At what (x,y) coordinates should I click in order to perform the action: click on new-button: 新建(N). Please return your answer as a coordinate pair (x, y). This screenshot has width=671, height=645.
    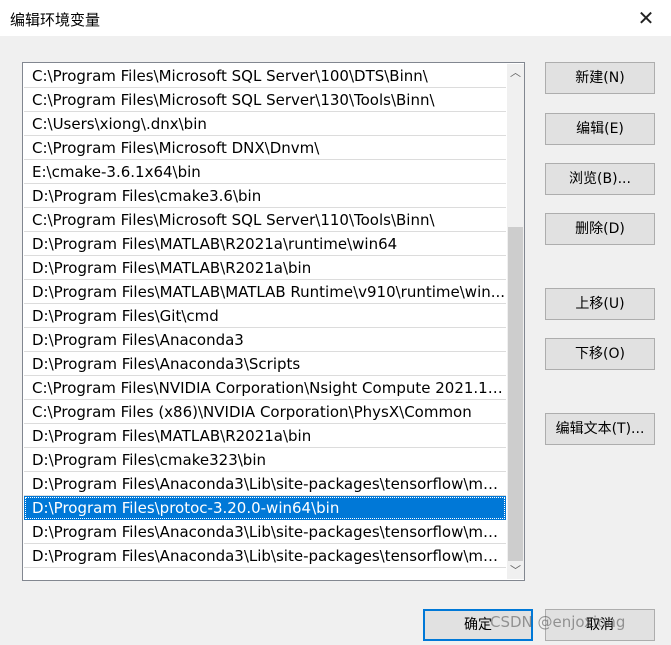
    Looking at the image, I should click on (600, 78).